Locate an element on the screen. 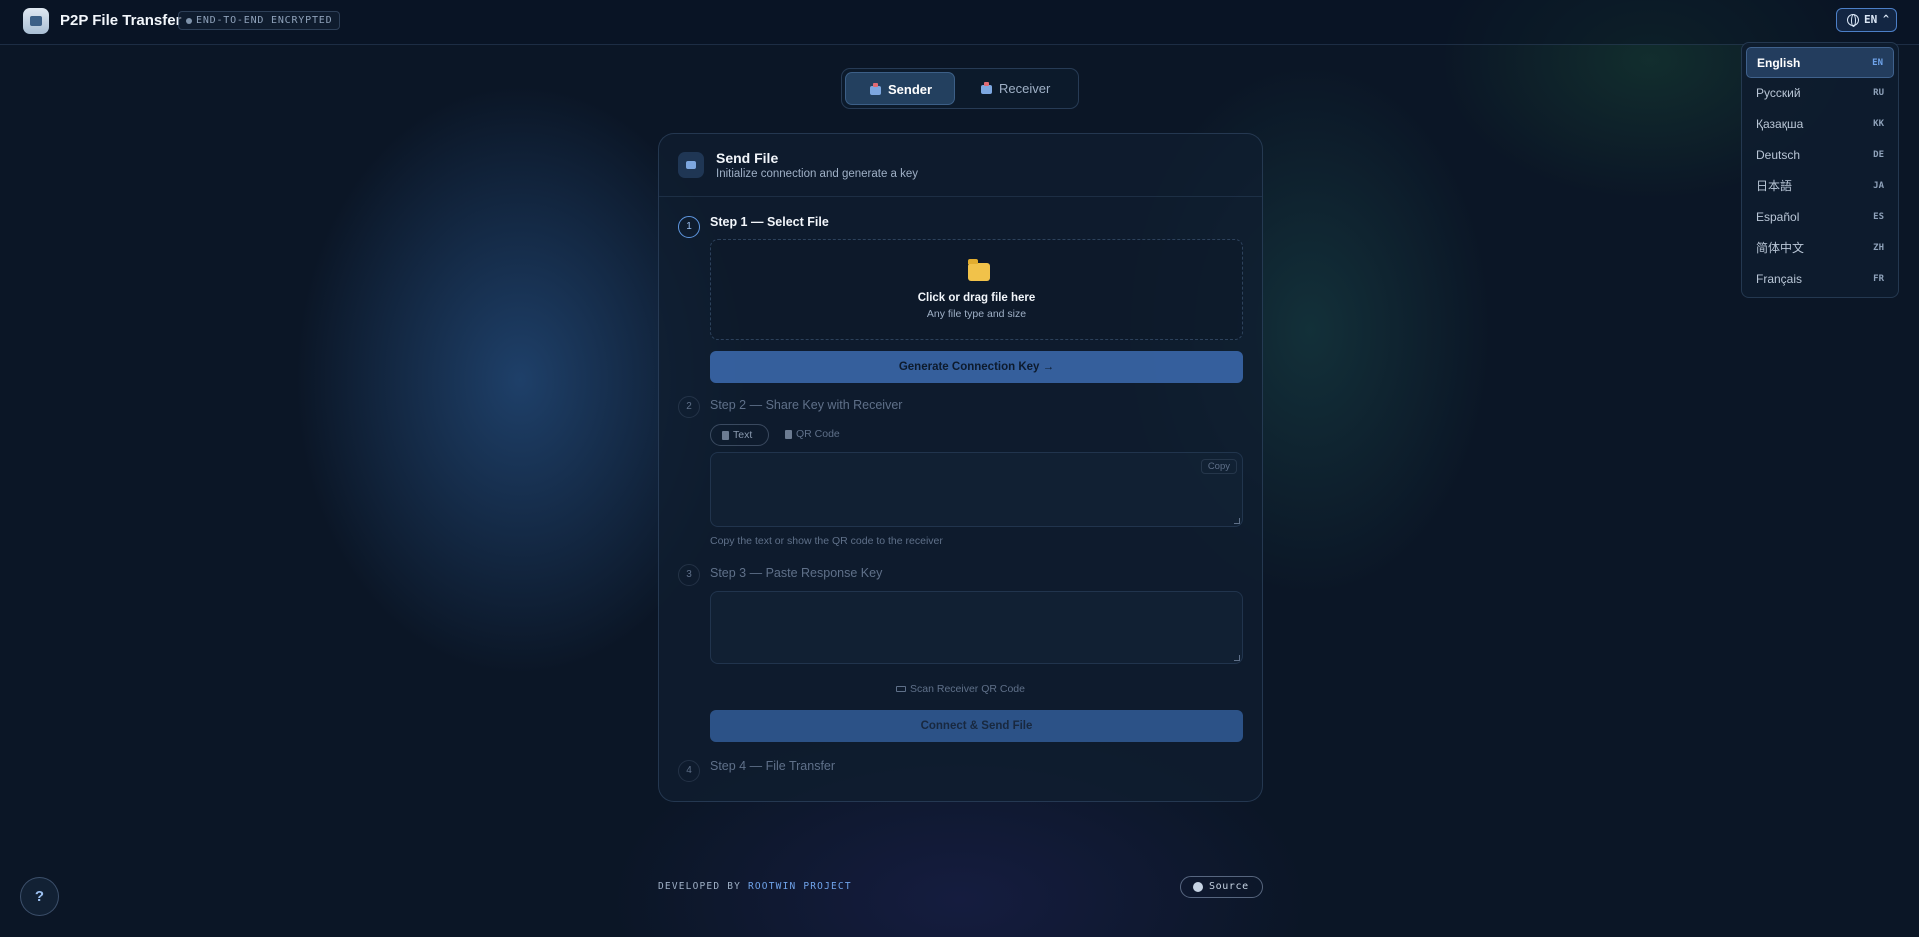 This screenshot has height=937, width=1919. tab-qr-code-label: QR Code is located at coordinates (818, 434).